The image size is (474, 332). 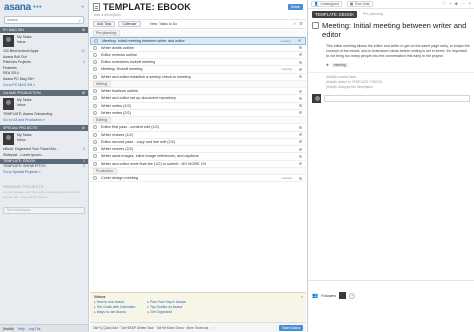 I want to click on task-name: Meeting: Kickoff meeting, so click(x=122, y=69).